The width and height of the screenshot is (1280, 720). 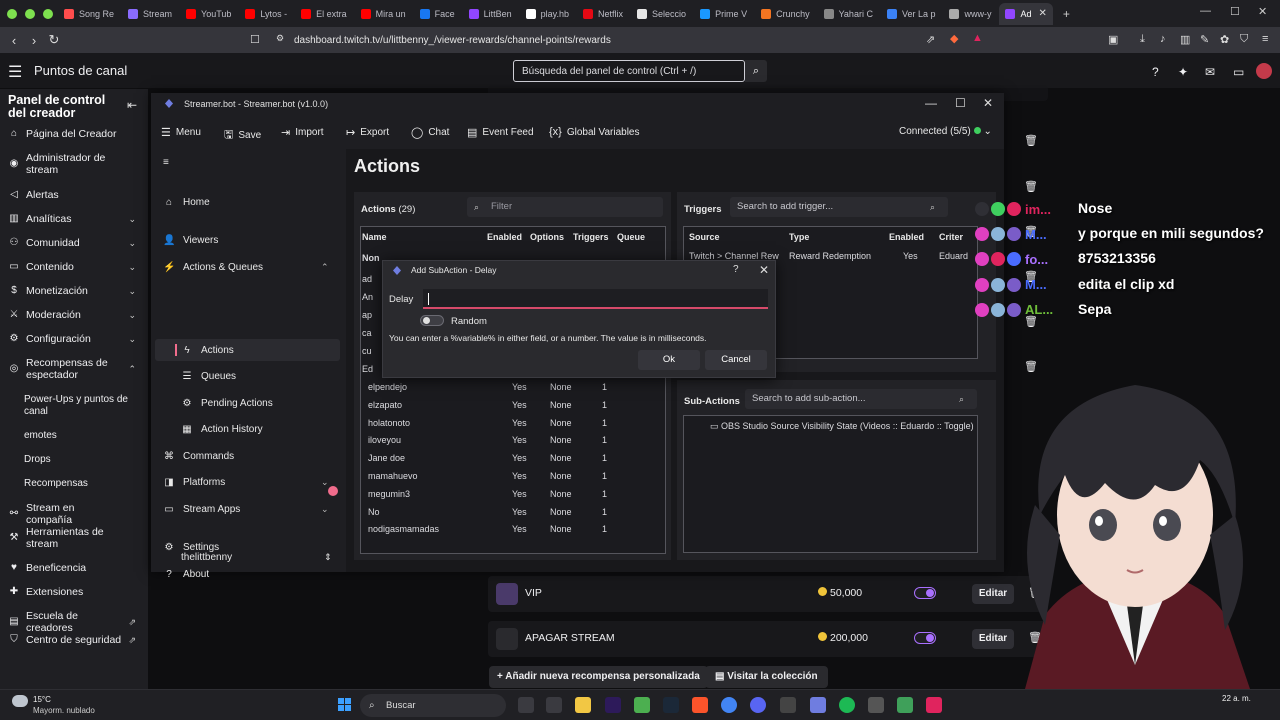 I want to click on nav-viewers: 👤 Viewers, so click(x=190, y=240).